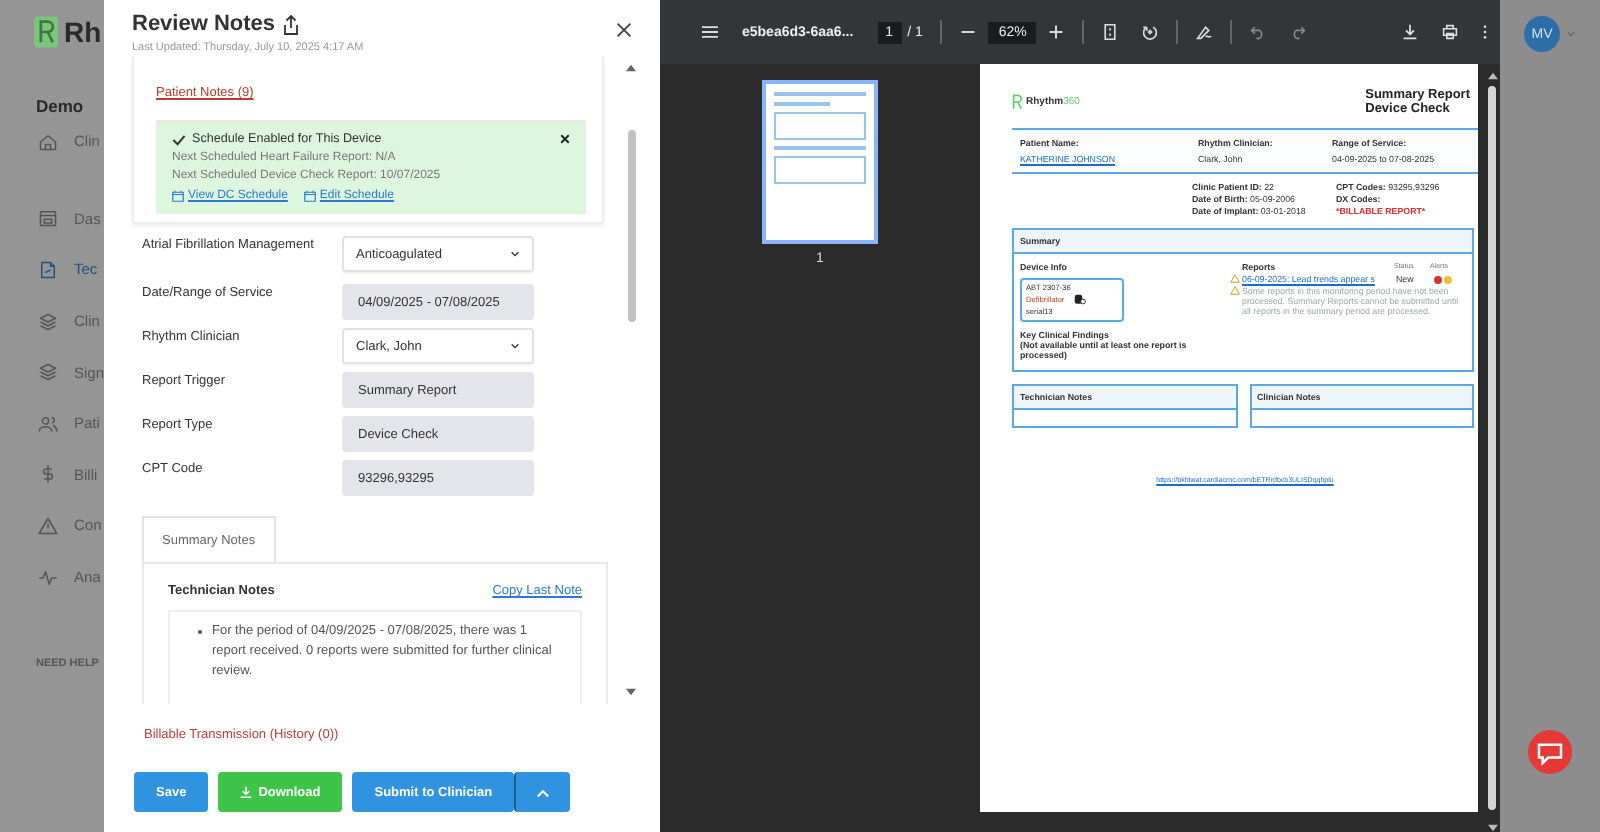 The image size is (1600, 832). Describe the element at coordinates (1298, 32) in the screenshot. I see `redo-icon` at that location.